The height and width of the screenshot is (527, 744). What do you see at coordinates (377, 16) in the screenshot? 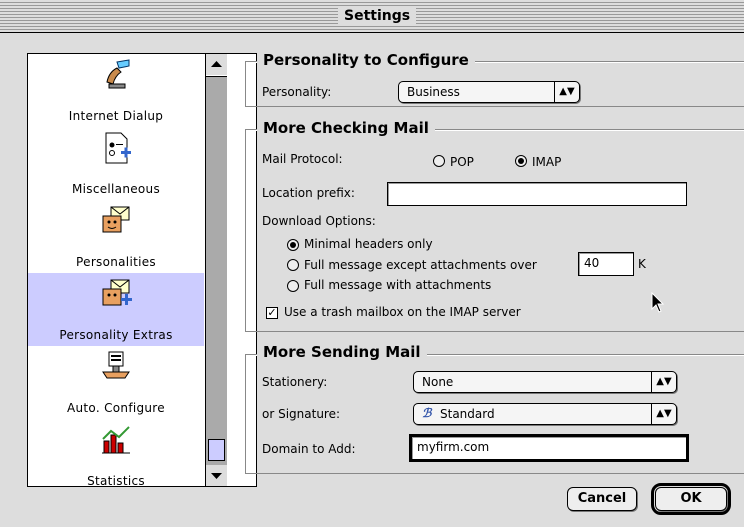
I see `window-title: Settings` at bounding box center [377, 16].